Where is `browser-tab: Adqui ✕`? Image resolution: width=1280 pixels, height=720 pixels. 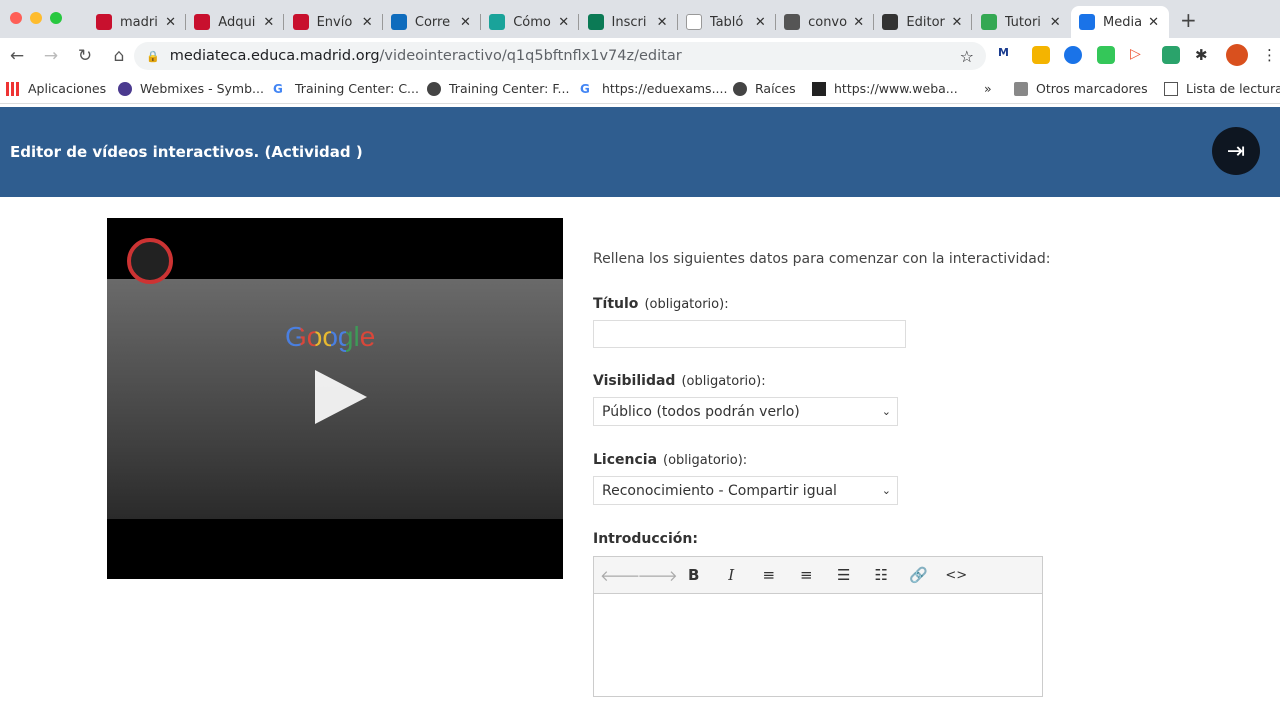
browser-tab: Adqui ✕ is located at coordinates (235, 22).